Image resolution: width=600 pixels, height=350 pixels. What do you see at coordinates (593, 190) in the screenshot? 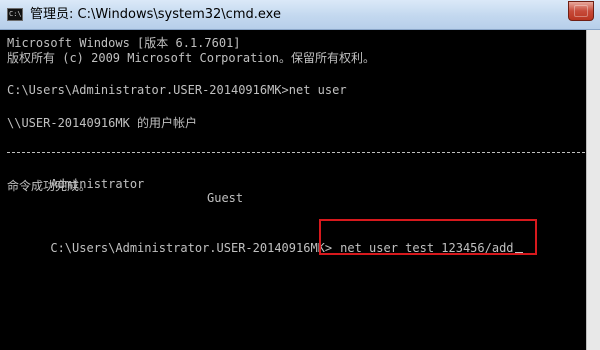
I see `vertical-scrollbar` at bounding box center [593, 190].